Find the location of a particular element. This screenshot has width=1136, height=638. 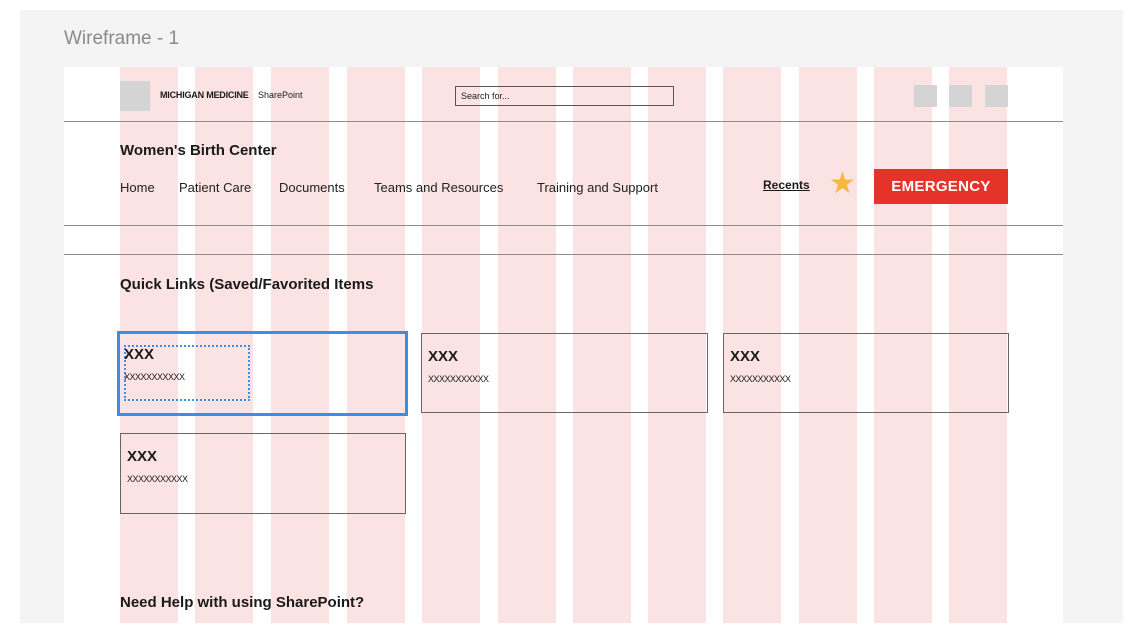

help-section-title: Need Help with using SharePoint? is located at coordinates (242, 602).